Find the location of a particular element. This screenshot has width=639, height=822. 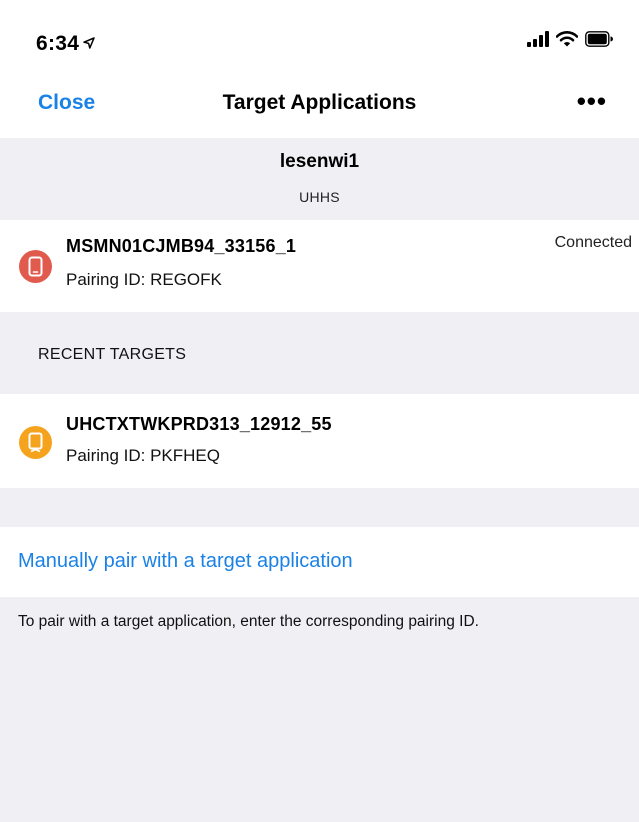

status-icons is located at coordinates (570, 41).